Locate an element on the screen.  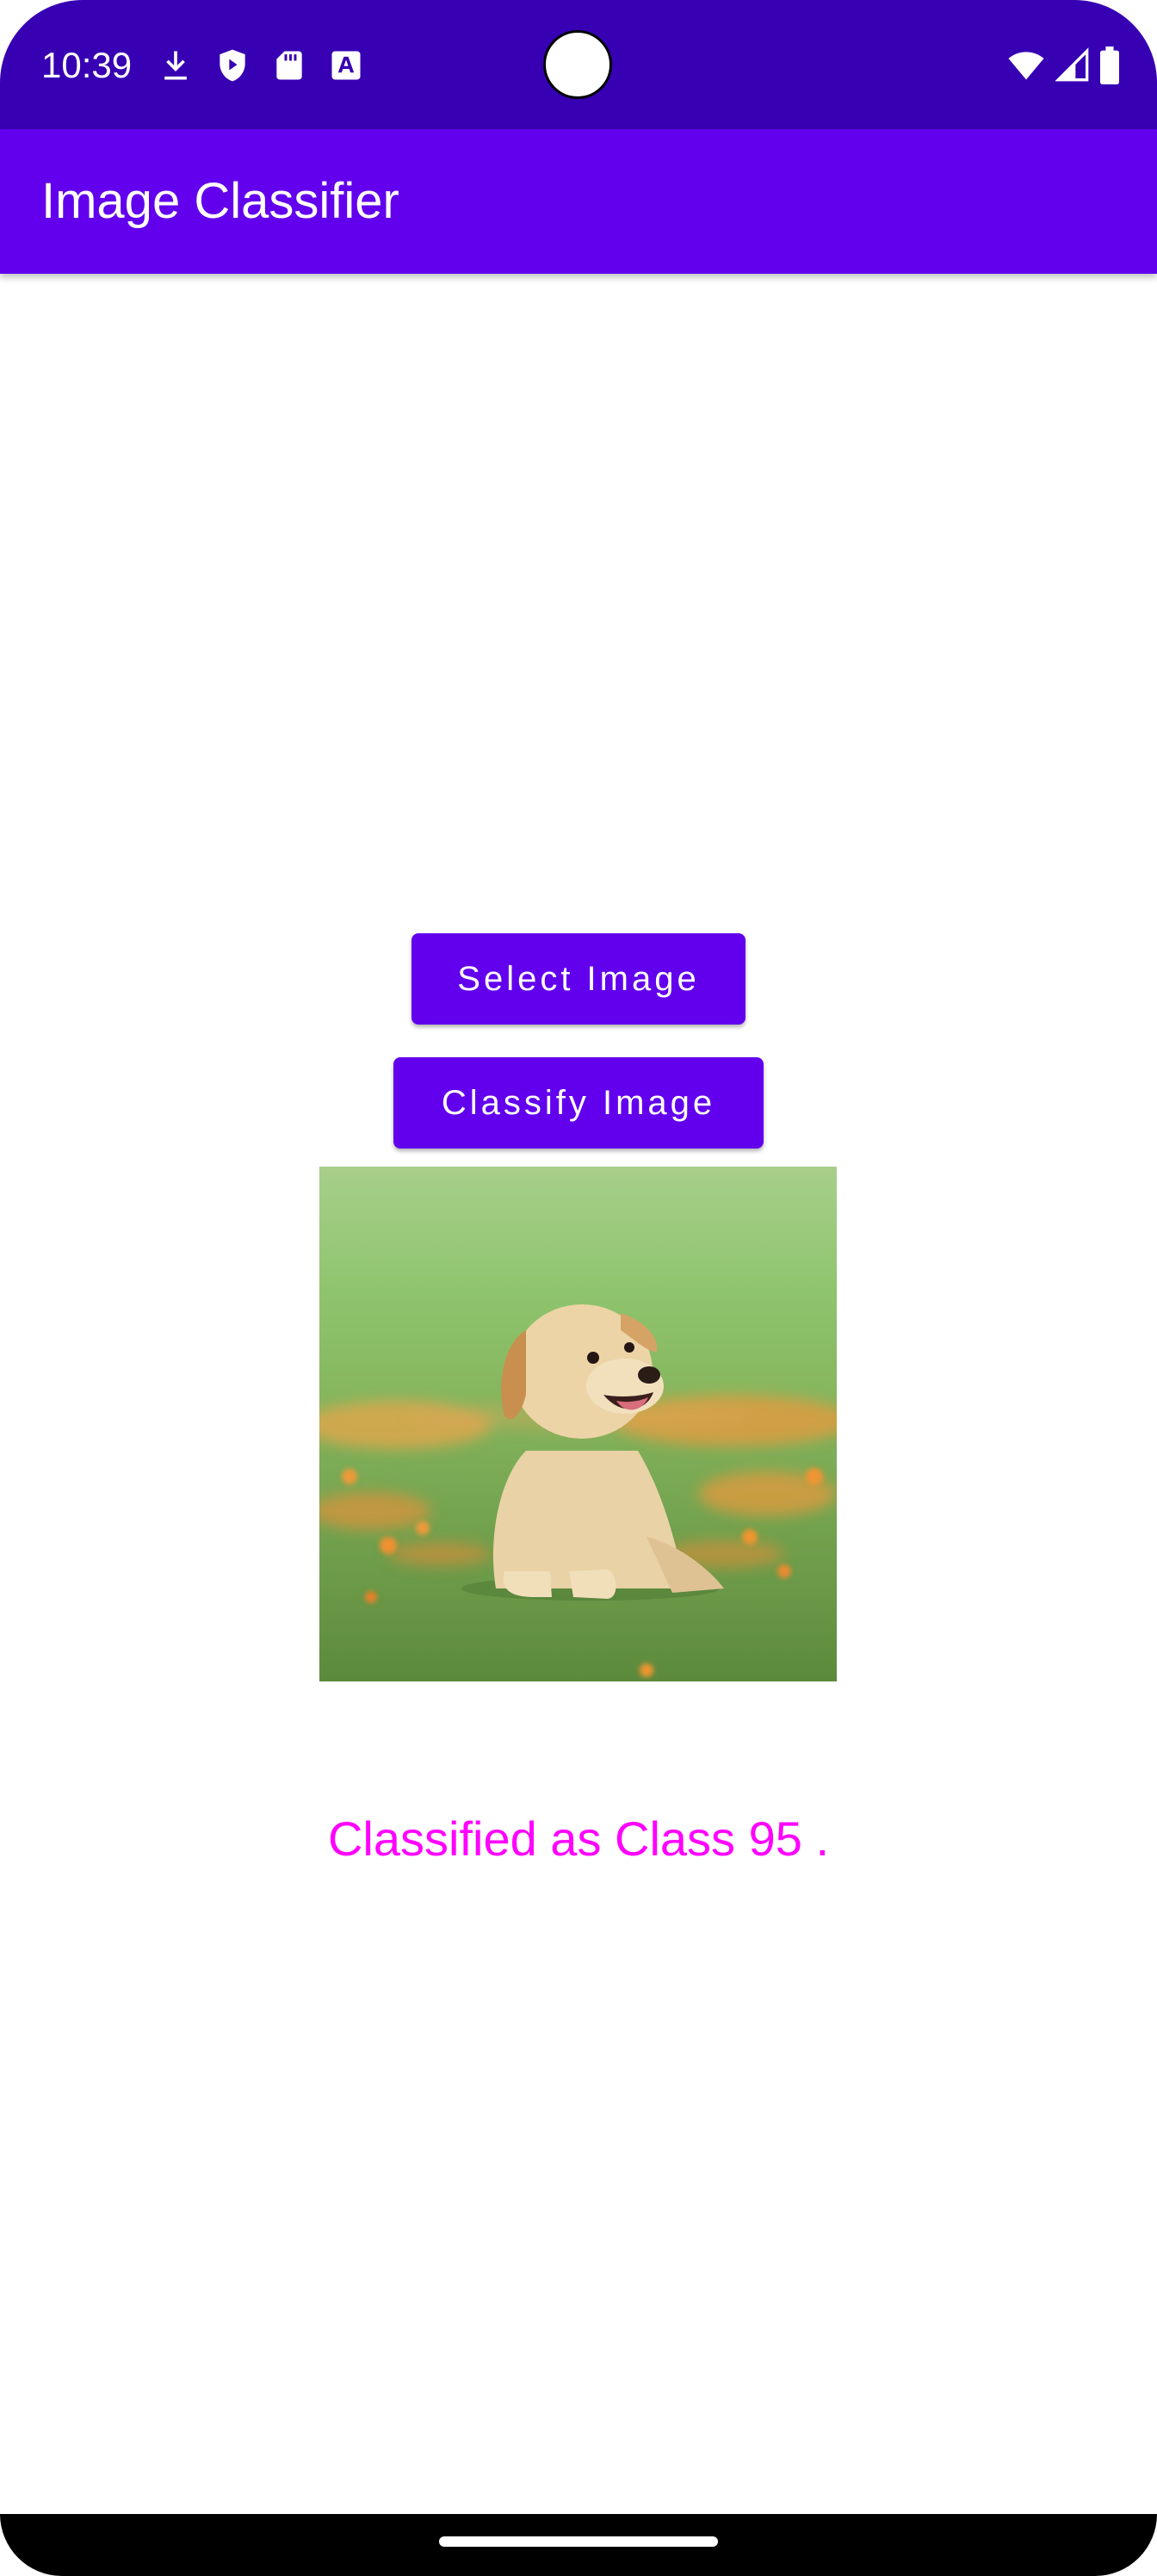
selected-image is located at coordinates (578, 1424).